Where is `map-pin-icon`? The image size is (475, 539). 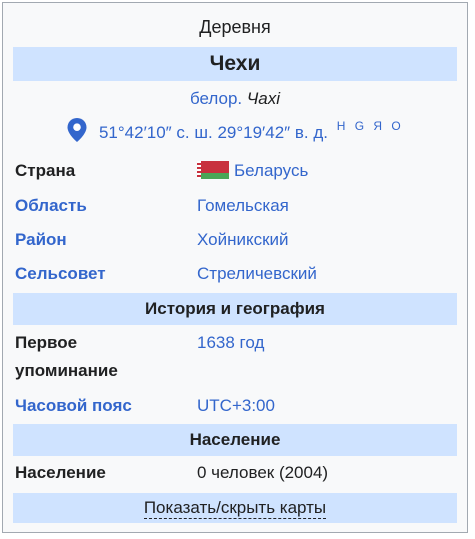
map-pin-icon is located at coordinates (77, 132).